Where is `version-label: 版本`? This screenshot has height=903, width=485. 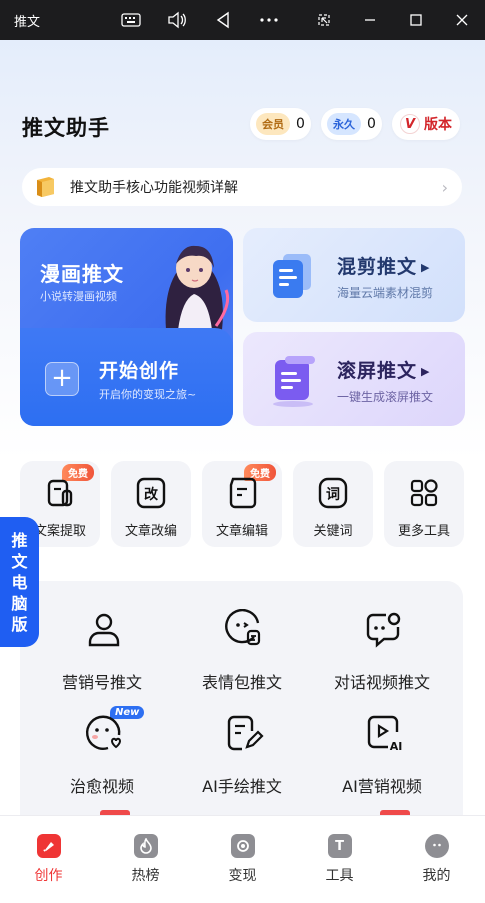 version-label: 版本 is located at coordinates (438, 125).